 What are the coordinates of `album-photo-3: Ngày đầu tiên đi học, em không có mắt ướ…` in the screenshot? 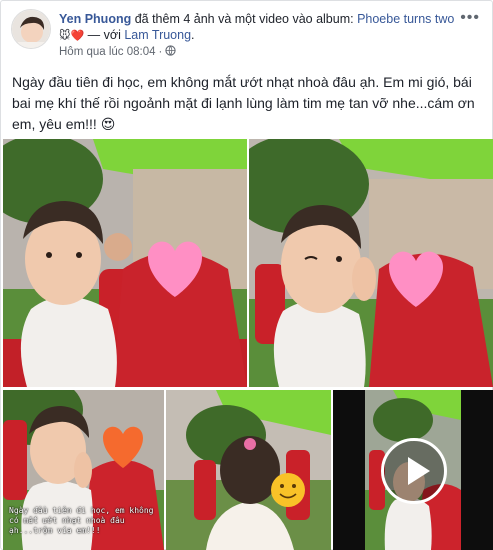 It's located at (83, 470).